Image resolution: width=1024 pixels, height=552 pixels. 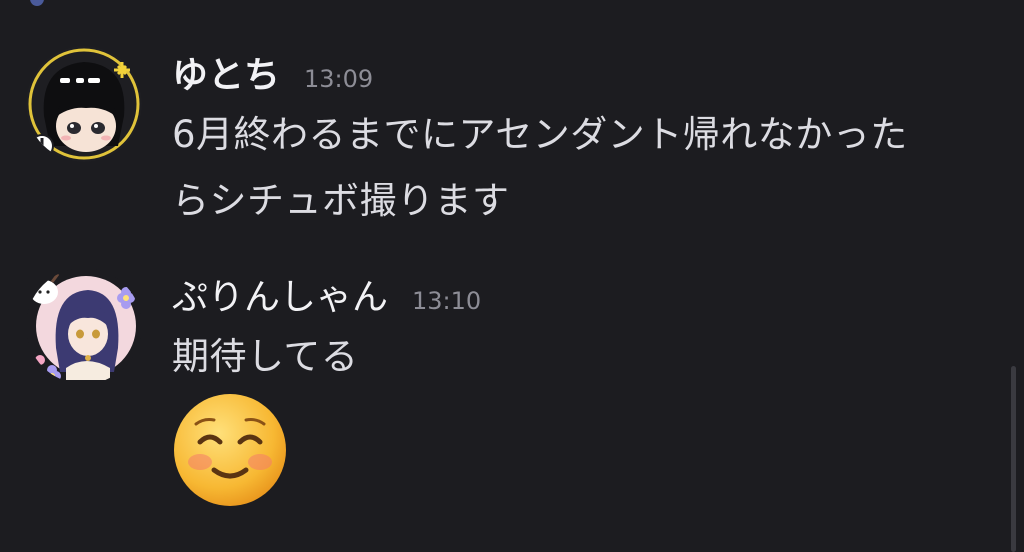 I want to click on username: ぷりんしゃん, so click(x=280, y=294).